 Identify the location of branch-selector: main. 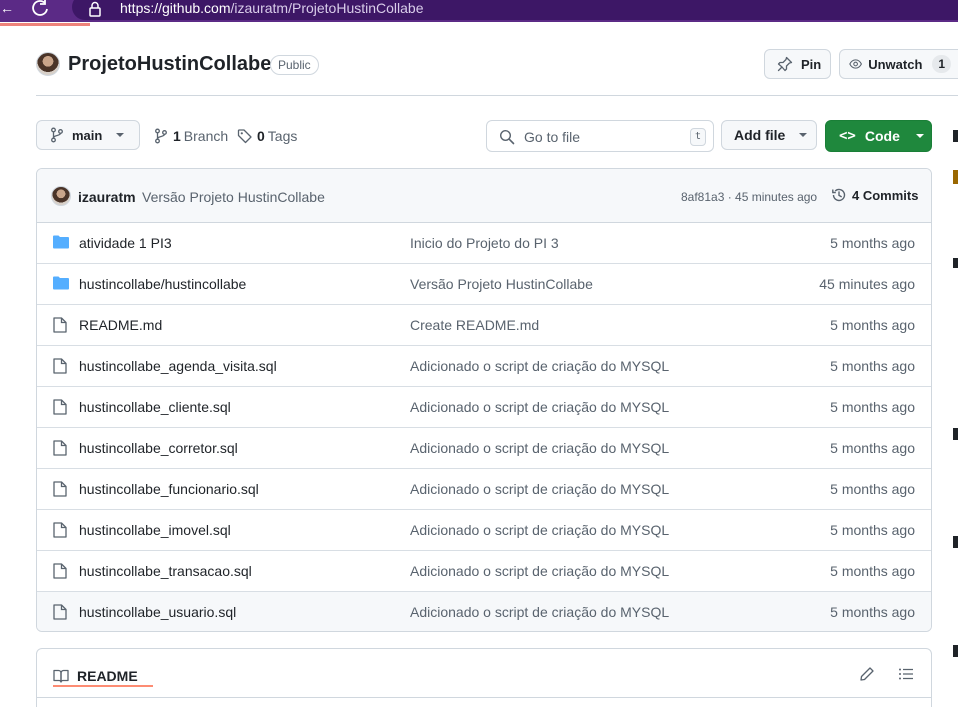
(88, 135).